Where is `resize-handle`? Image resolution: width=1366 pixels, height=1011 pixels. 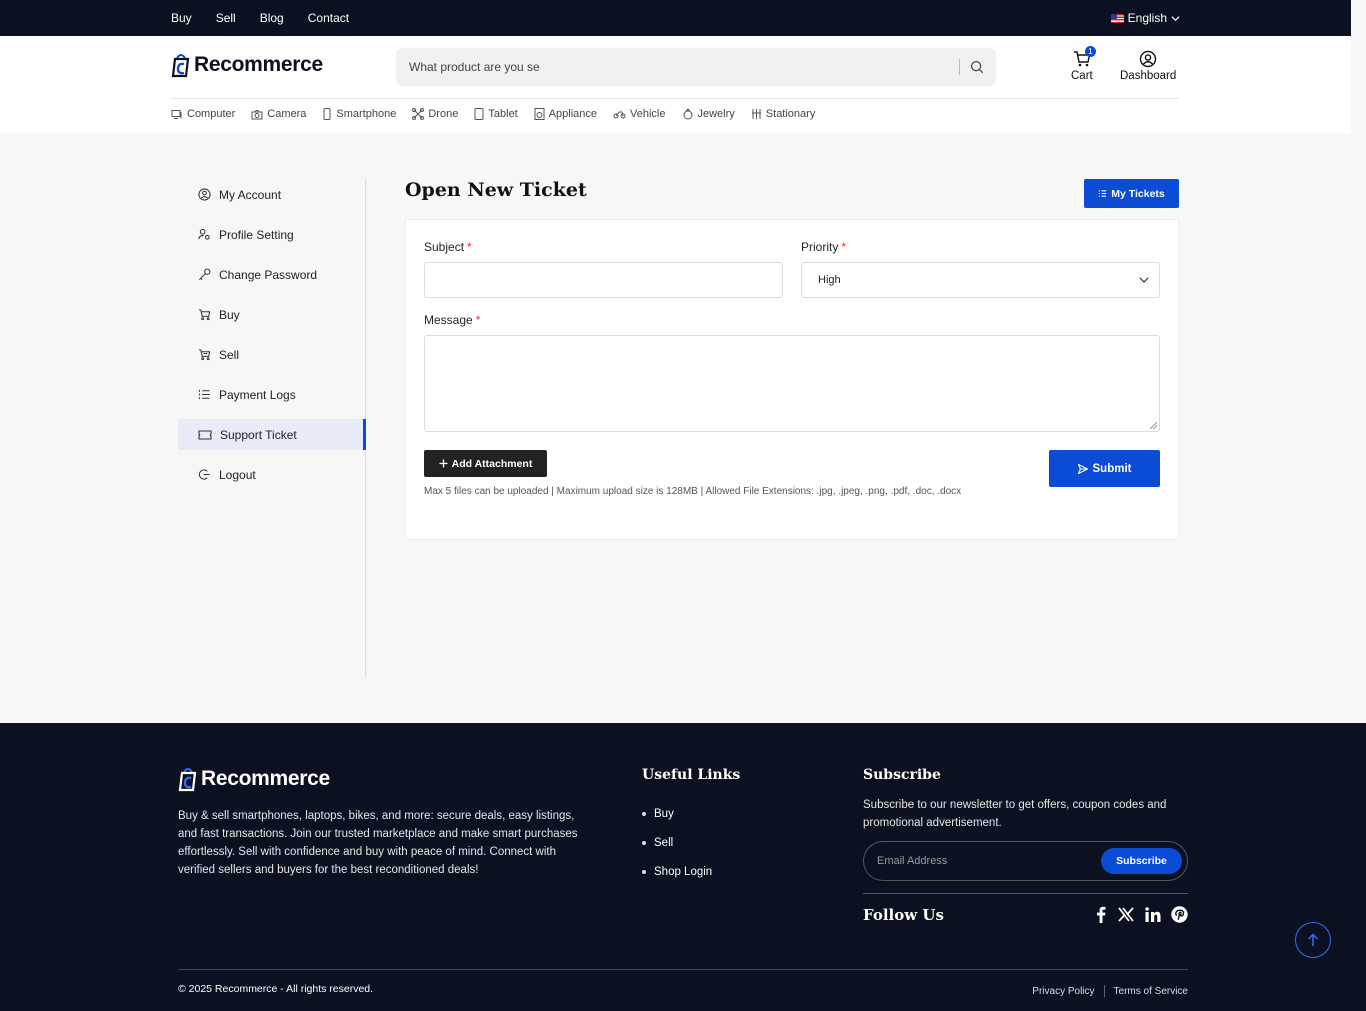 resize-handle is located at coordinates (1153, 425).